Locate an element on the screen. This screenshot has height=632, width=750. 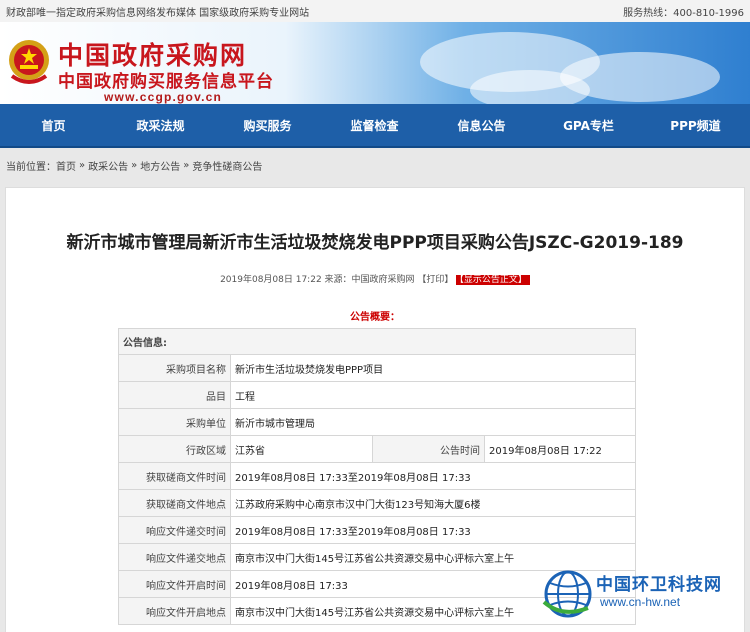
table-row: 行政区域 江苏省 公告时间 2019年08月08日 17:22 is located at coordinates (377, 449).